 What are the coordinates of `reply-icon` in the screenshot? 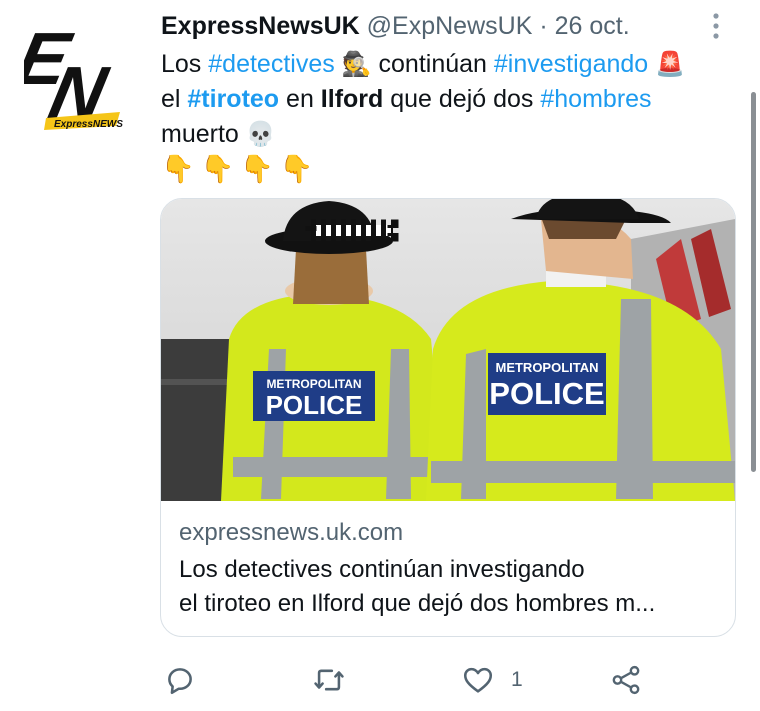 It's located at (180, 681).